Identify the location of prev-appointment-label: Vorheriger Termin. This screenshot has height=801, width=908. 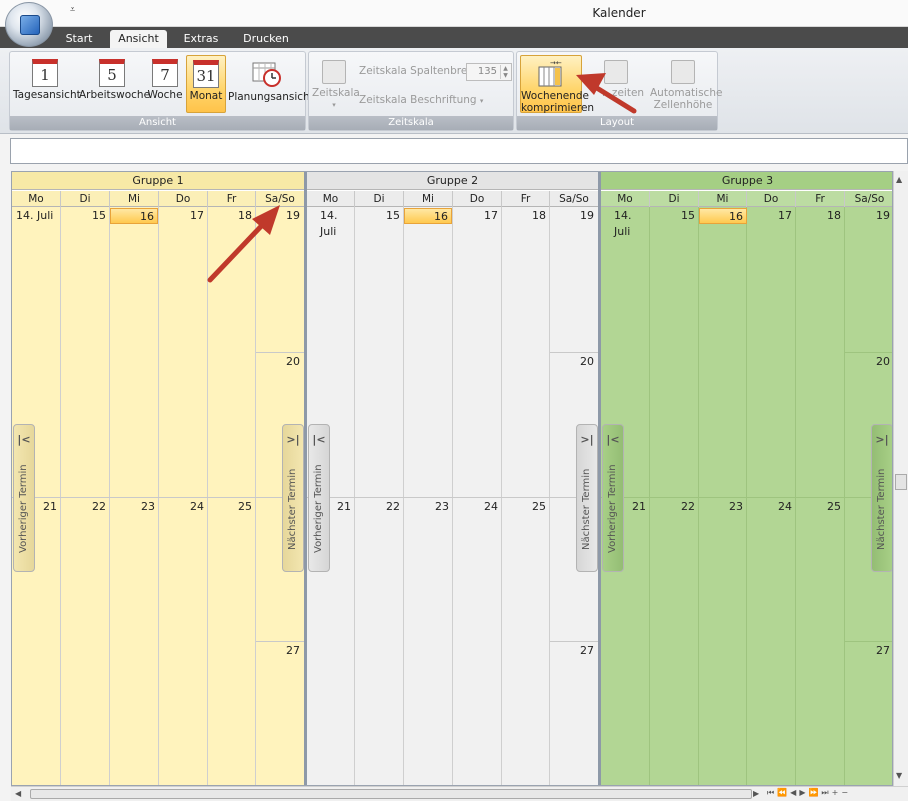
(23, 509).